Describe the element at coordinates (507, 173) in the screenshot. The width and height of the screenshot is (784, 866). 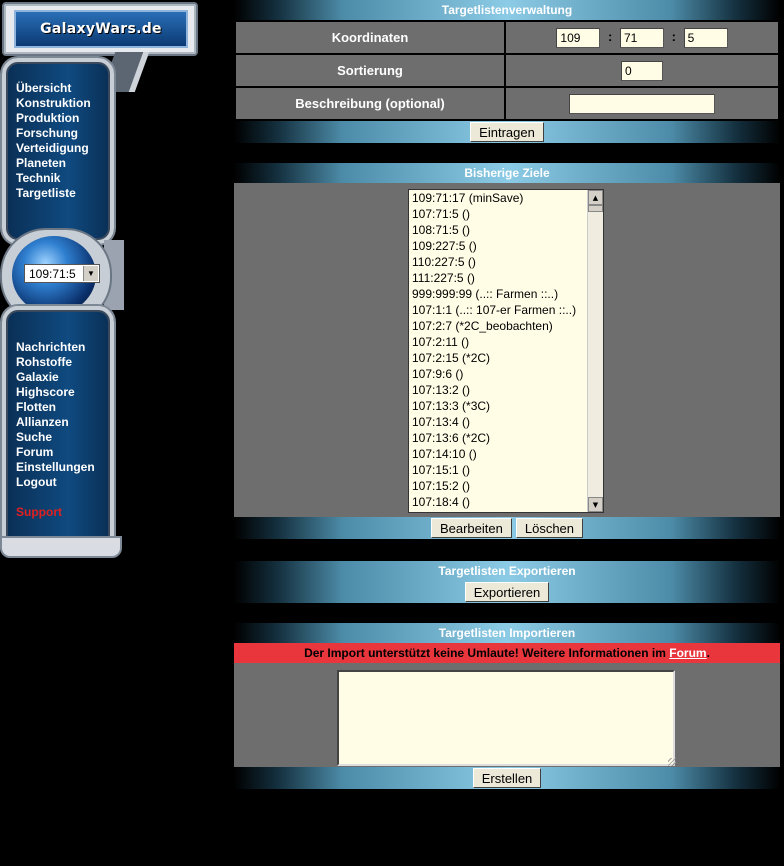
I see `section-header-ziele: Bisherige Ziele` at that location.